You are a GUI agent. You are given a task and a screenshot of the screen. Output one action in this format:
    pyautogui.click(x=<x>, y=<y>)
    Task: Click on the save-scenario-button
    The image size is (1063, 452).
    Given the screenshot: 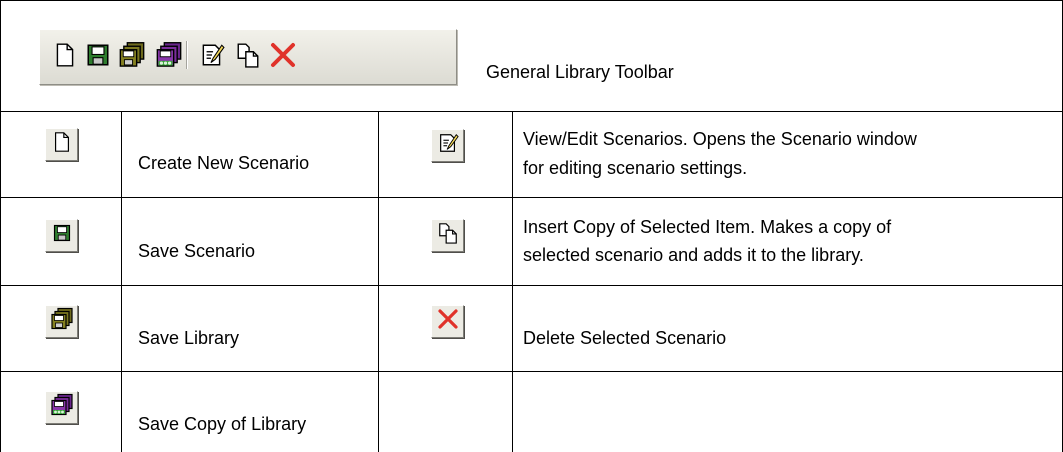 What is the action you would take?
    pyautogui.click(x=61, y=235)
    